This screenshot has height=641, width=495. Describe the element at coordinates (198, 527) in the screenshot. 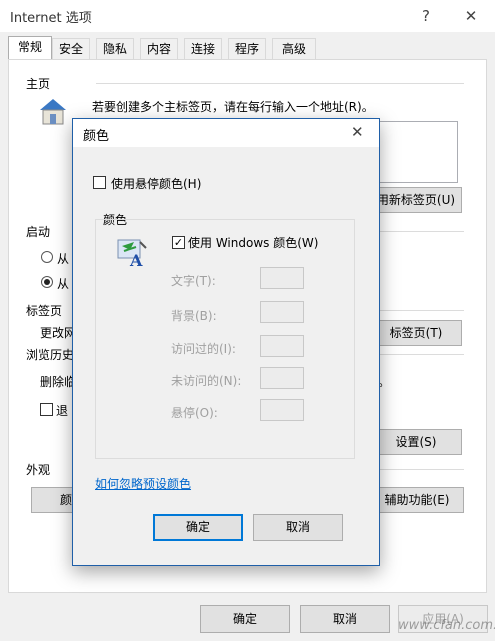

I see `dialog-ok-button: 确定` at that location.